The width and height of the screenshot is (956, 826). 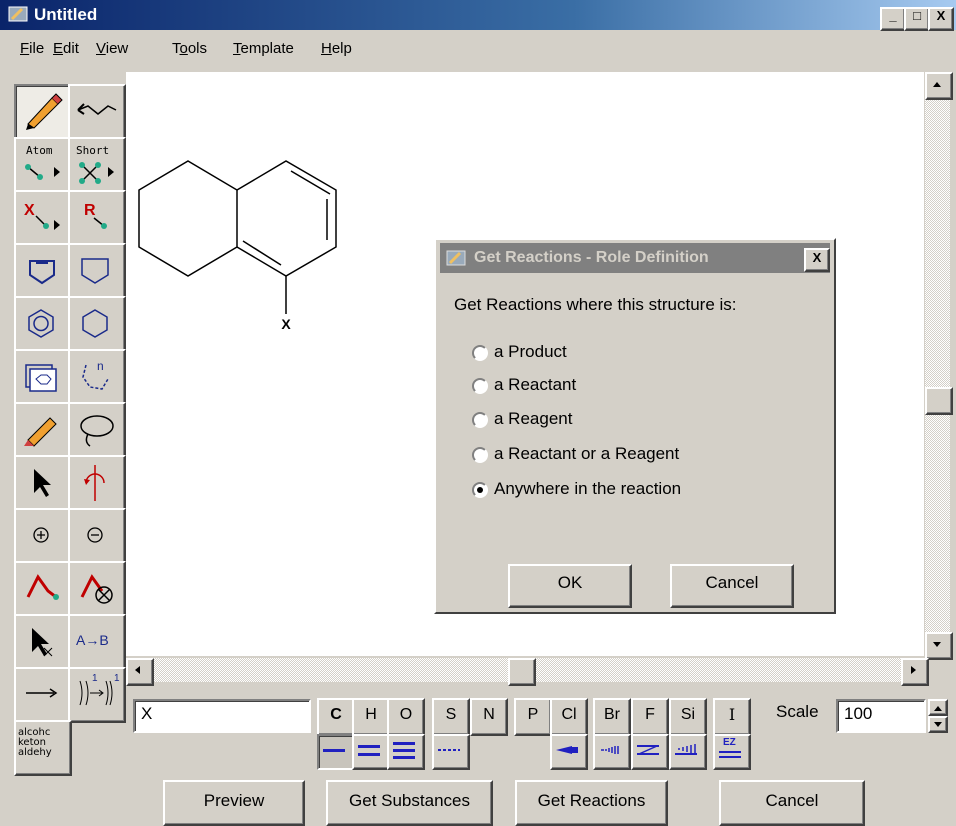 What do you see at coordinates (917, 19) in the screenshot?
I see `maximize-button: □` at bounding box center [917, 19].